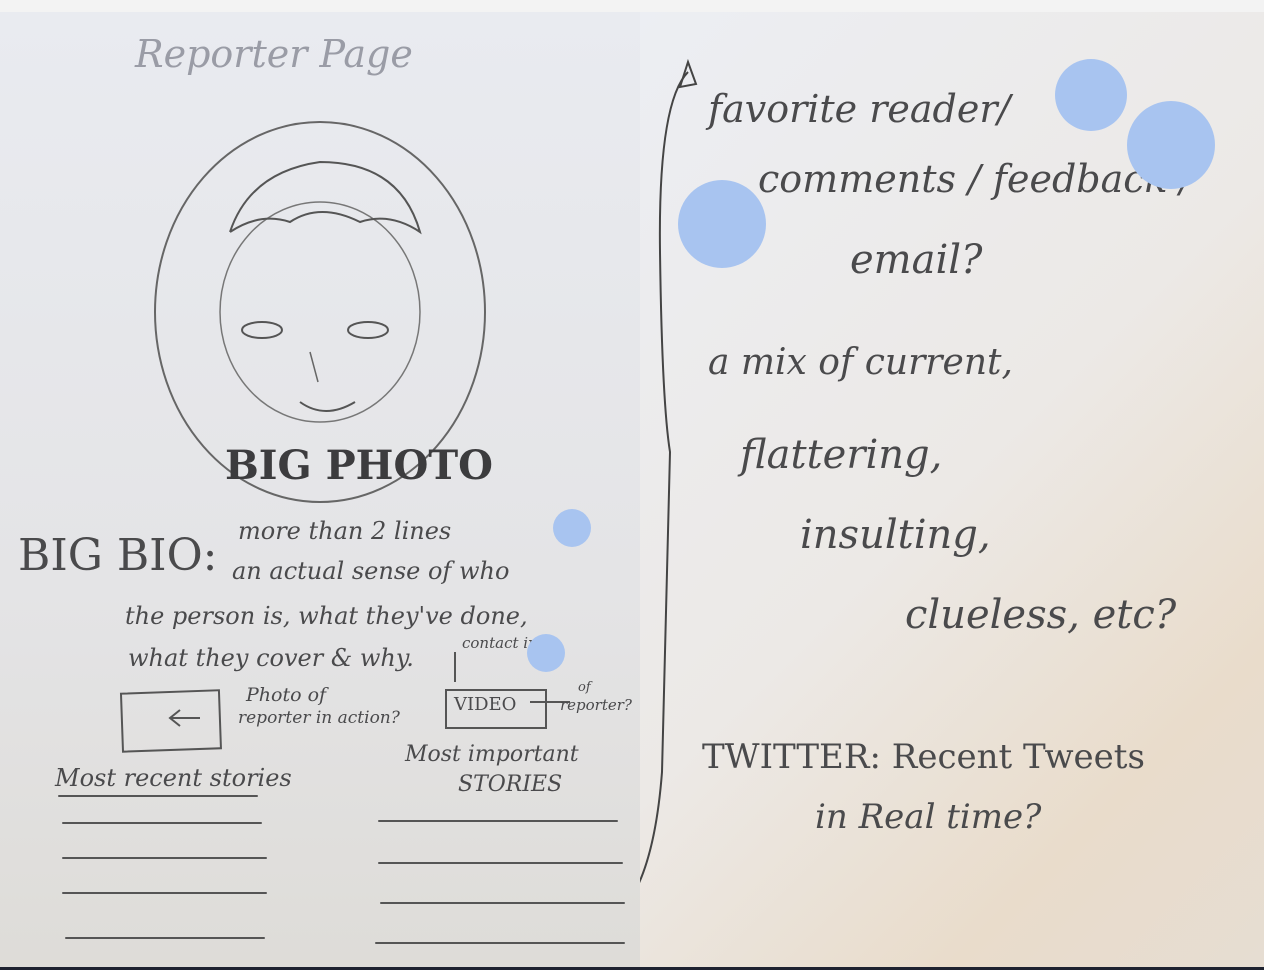 This screenshot has width=1264, height=970. What do you see at coordinates (510, 784) in the screenshot?
I see `important-stories-heading-2: STORIES` at bounding box center [510, 784].